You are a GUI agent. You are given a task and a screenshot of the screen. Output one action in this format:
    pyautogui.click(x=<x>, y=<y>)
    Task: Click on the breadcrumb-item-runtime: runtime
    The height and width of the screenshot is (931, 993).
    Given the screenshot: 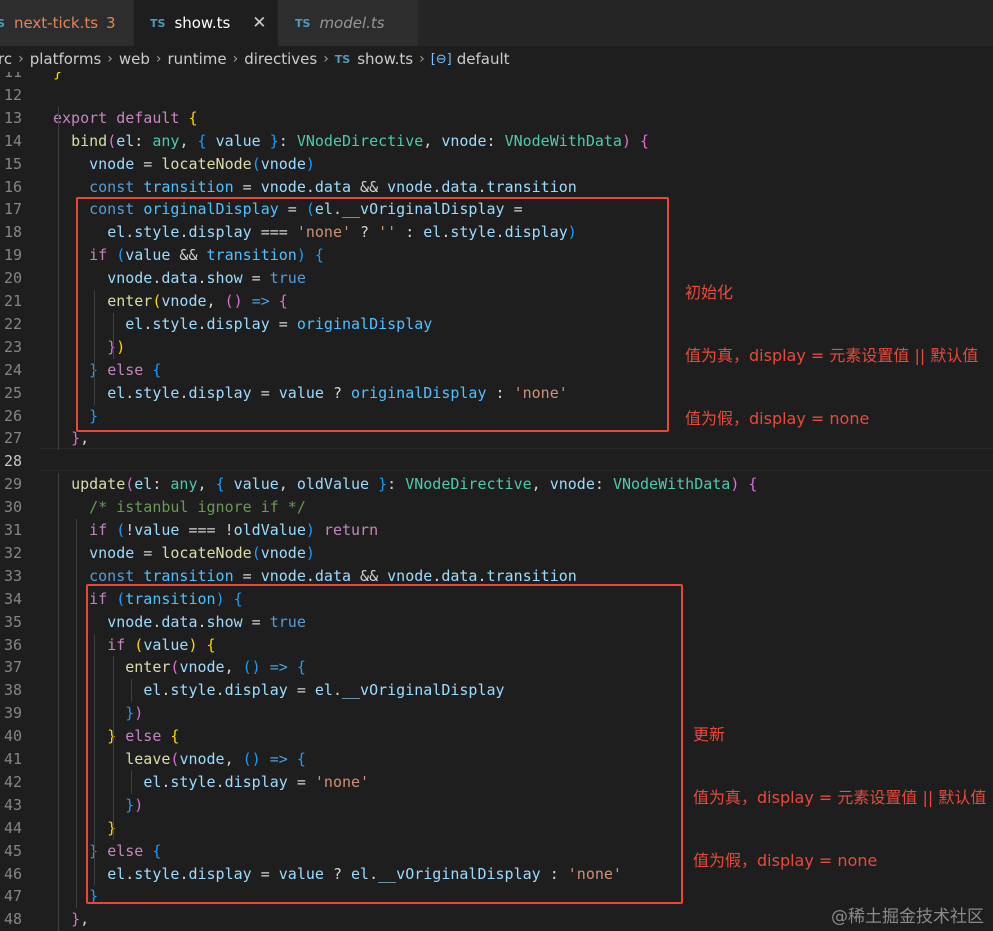 What is the action you would take?
    pyautogui.click(x=197, y=59)
    